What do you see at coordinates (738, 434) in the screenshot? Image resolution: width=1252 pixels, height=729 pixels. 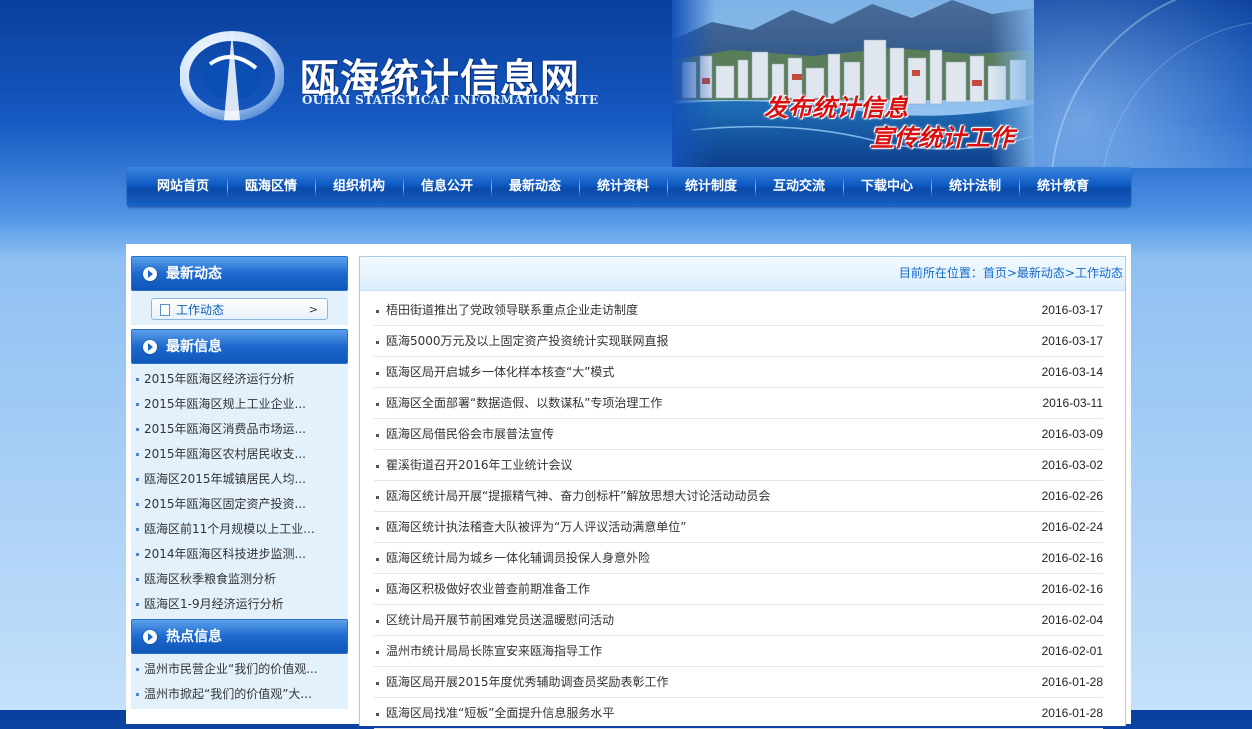 I see `news-item: 瓯海区局借民俗会市展普法宣传 2016-03-09` at bounding box center [738, 434].